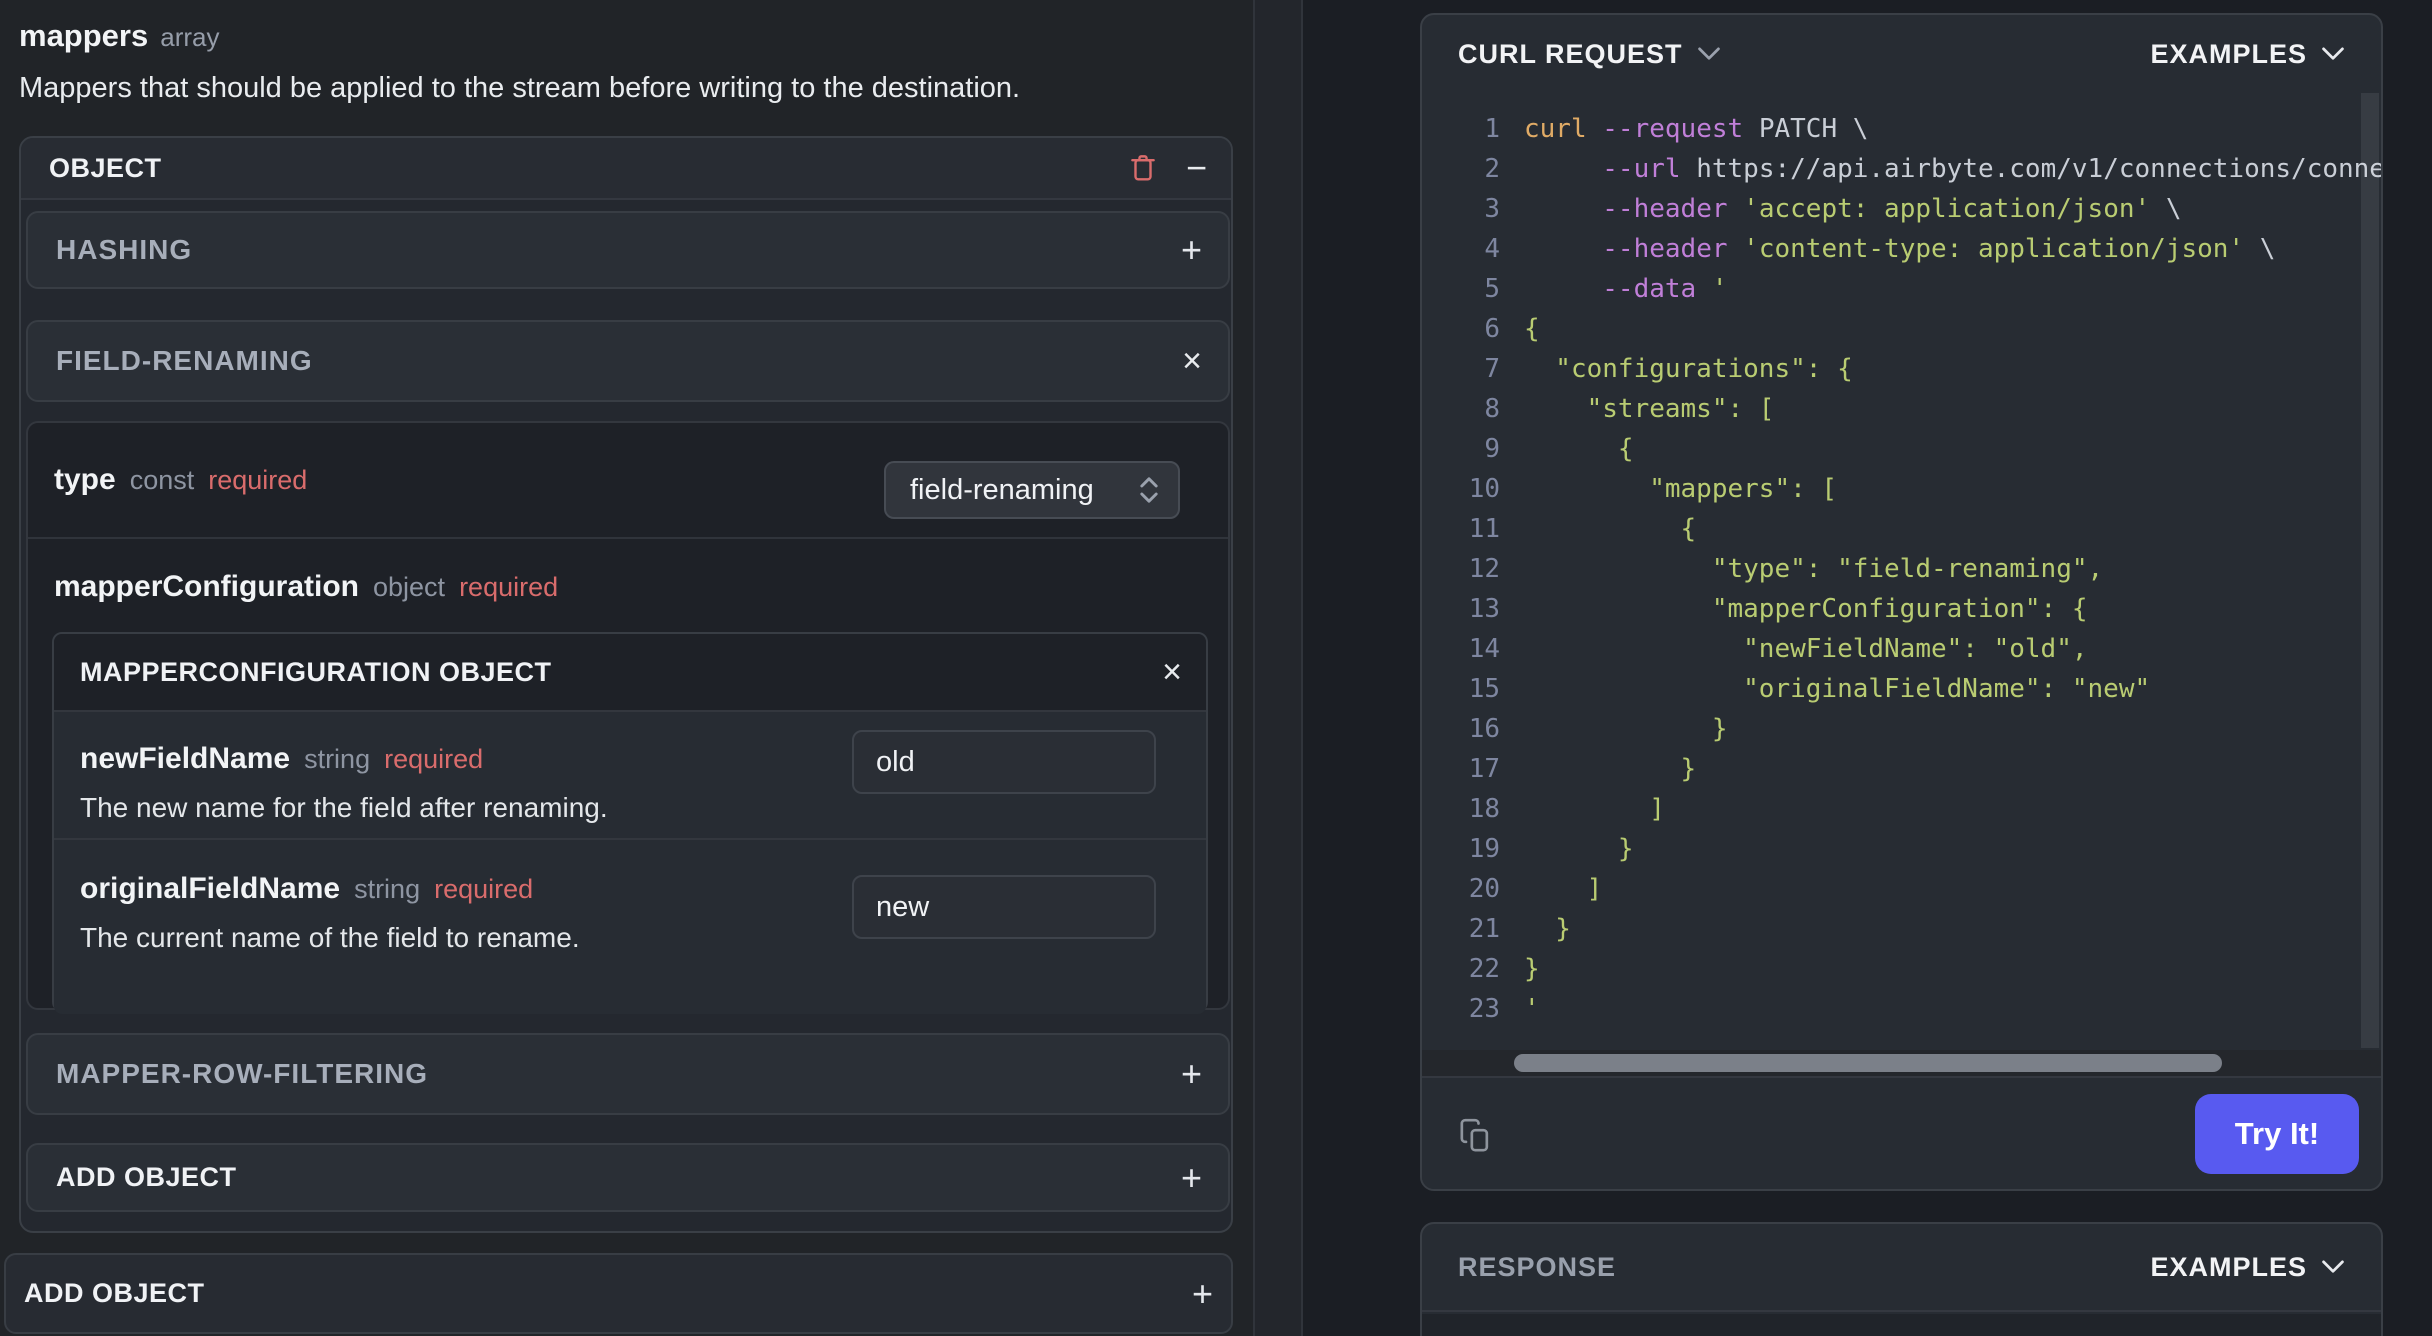  I want to click on code-gutter: 1 2 3 4 5 6 7 8 9 10 11 12 13 14 15 16 17 18 19 20 21 22 23, so click(1461, 569).